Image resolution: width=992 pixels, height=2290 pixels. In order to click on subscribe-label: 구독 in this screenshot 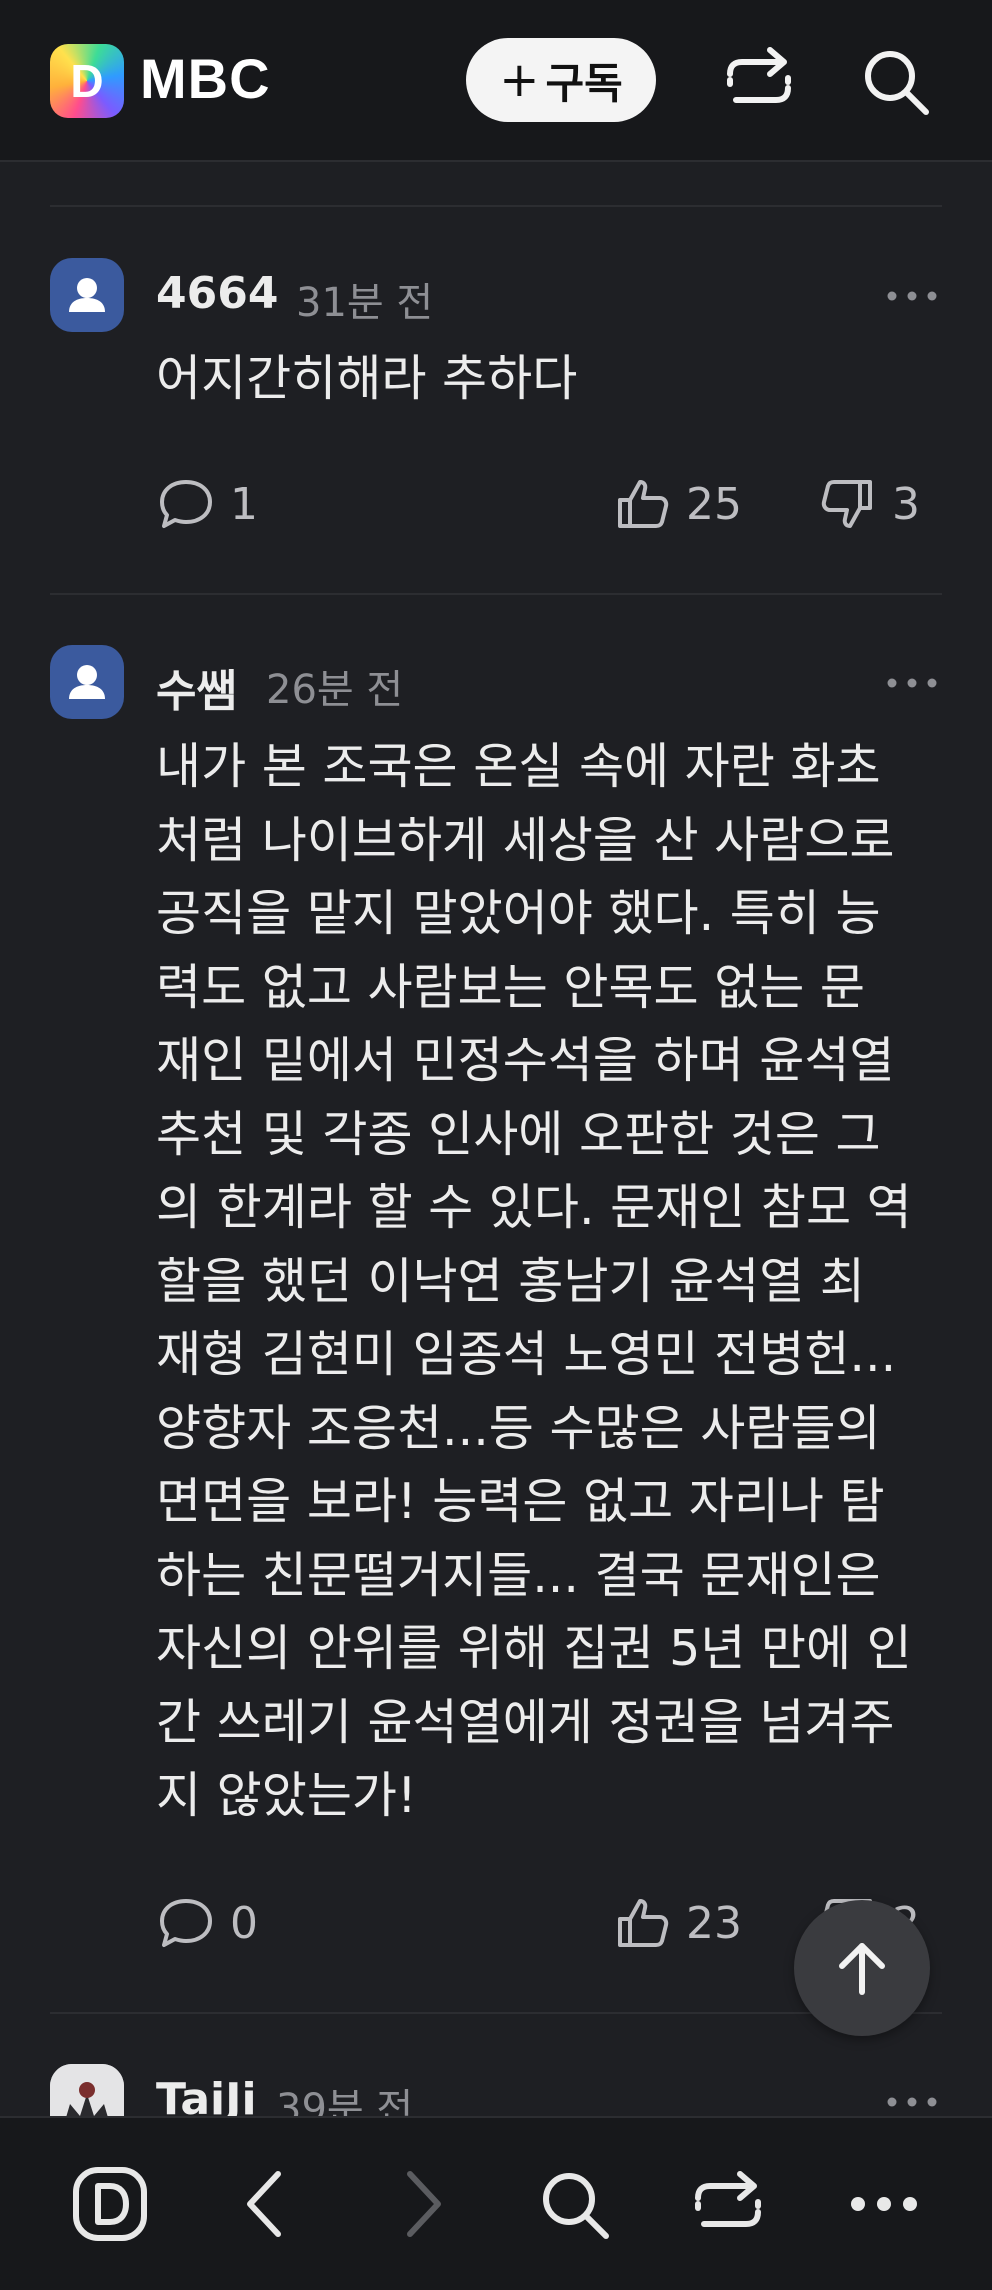, I will do `click(584, 83)`.